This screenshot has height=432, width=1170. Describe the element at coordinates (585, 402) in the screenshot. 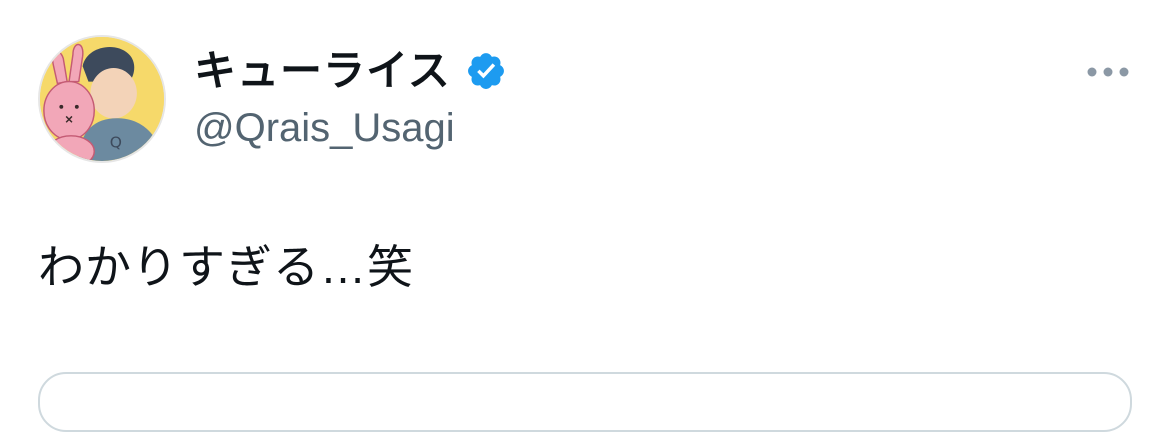

I see `embedded-card` at that location.